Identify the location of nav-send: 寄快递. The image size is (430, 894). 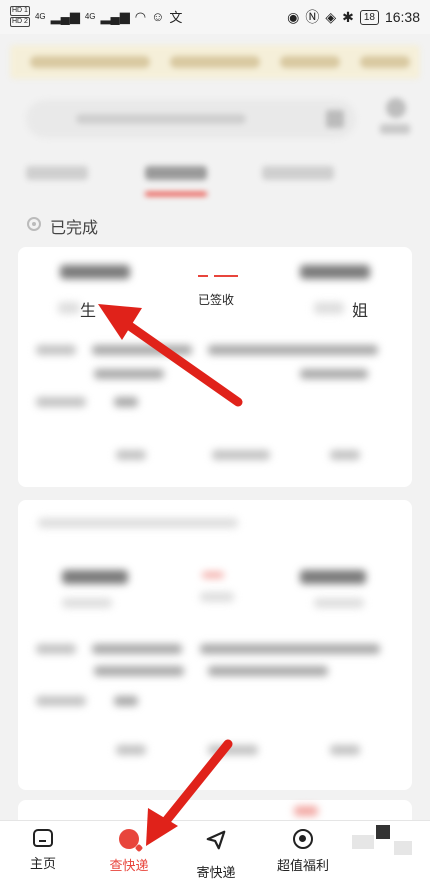
(216, 855).